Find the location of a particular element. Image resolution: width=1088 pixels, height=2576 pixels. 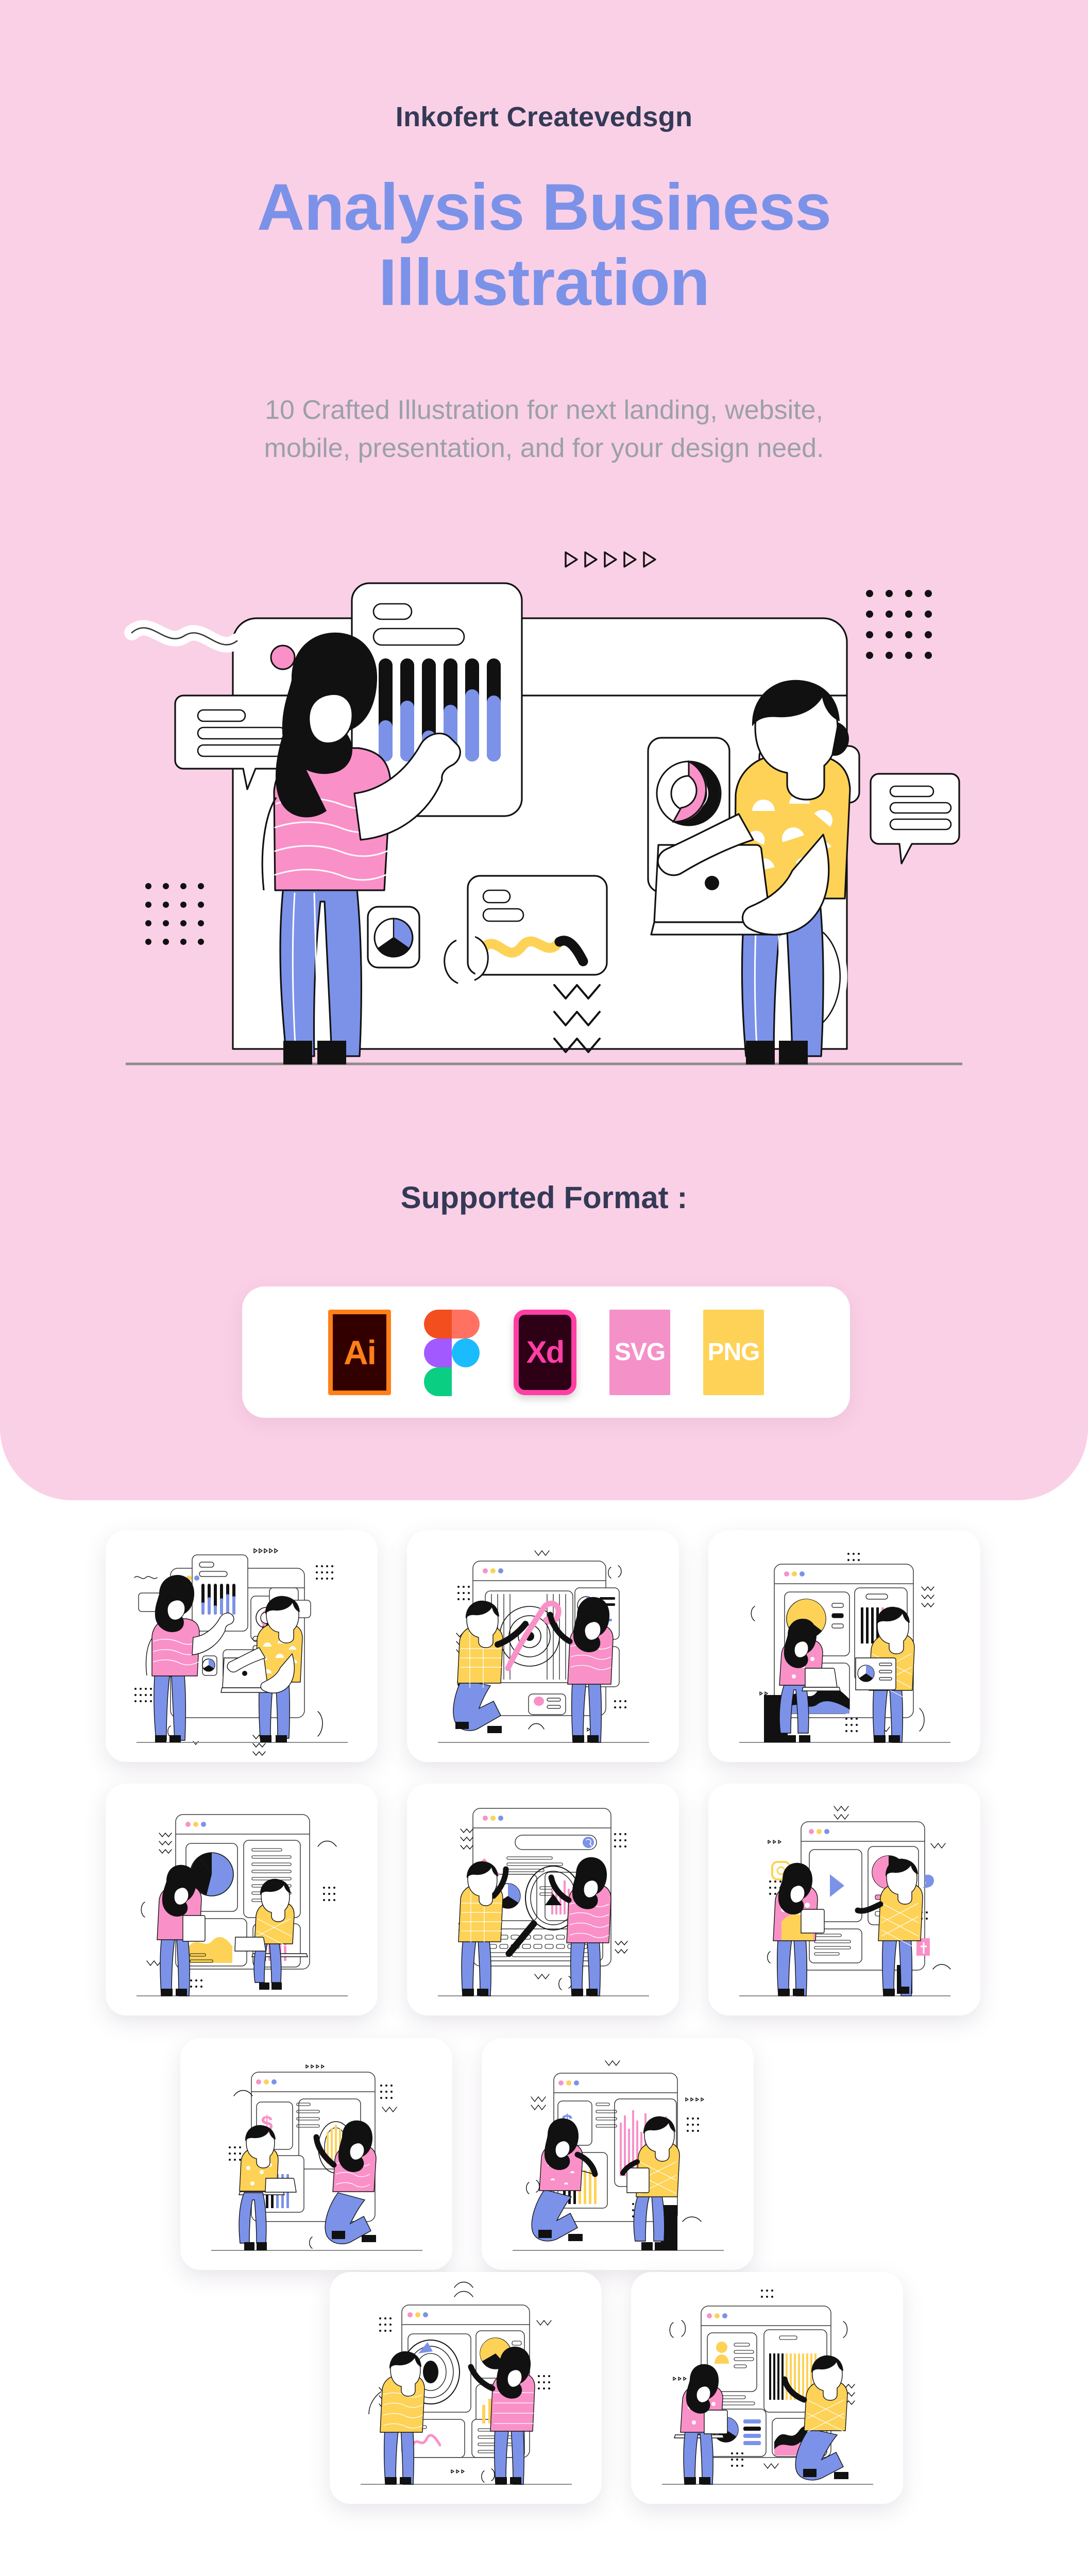

brand-line: Inkofert Createvedsgn is located at coordinates (544, 116).